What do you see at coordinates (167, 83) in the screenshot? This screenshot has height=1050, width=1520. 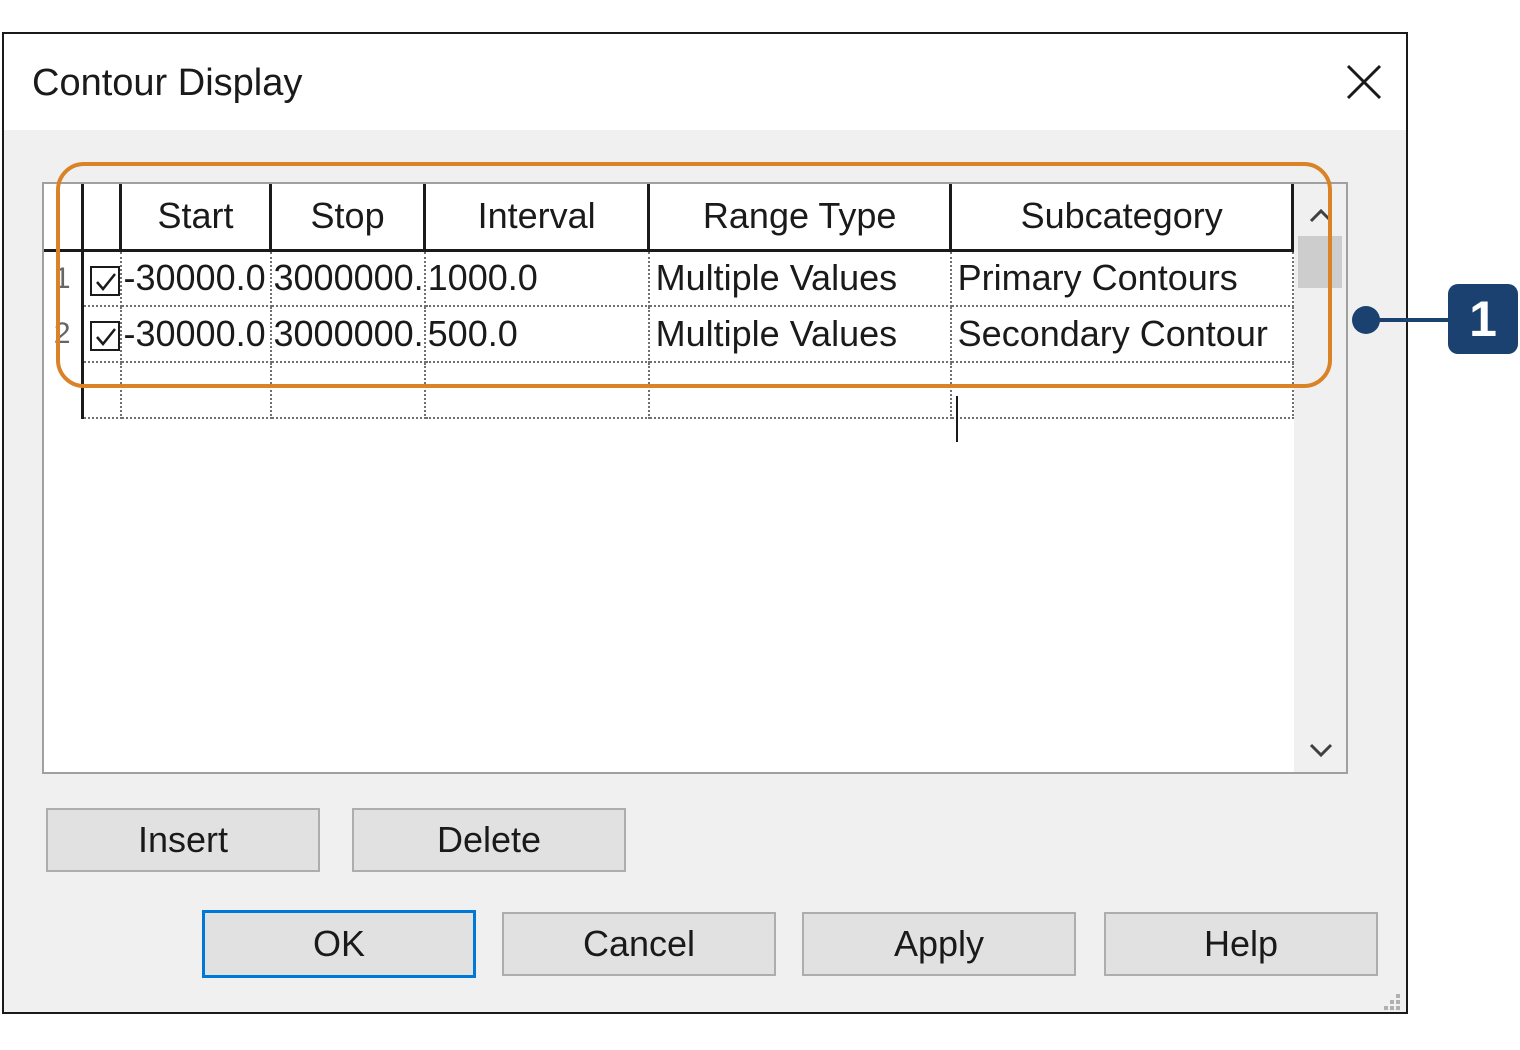 I see `dialog-title: Contour Display` at bounding box center [167, 83].